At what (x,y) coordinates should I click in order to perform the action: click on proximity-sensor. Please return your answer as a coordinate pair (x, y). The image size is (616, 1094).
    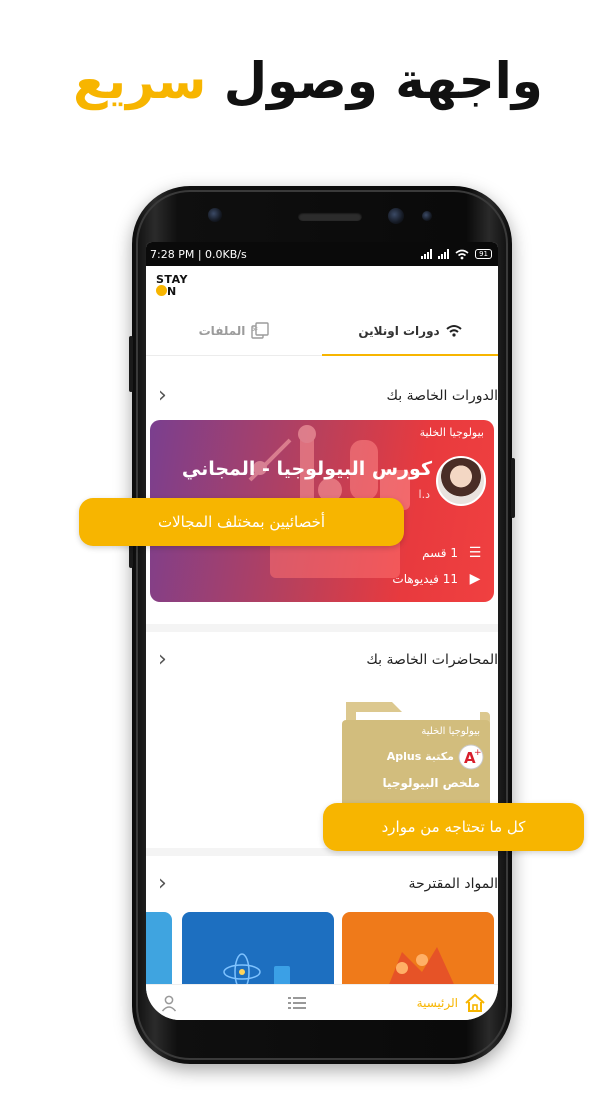
    Looking at the image, I should click on (427, 216).